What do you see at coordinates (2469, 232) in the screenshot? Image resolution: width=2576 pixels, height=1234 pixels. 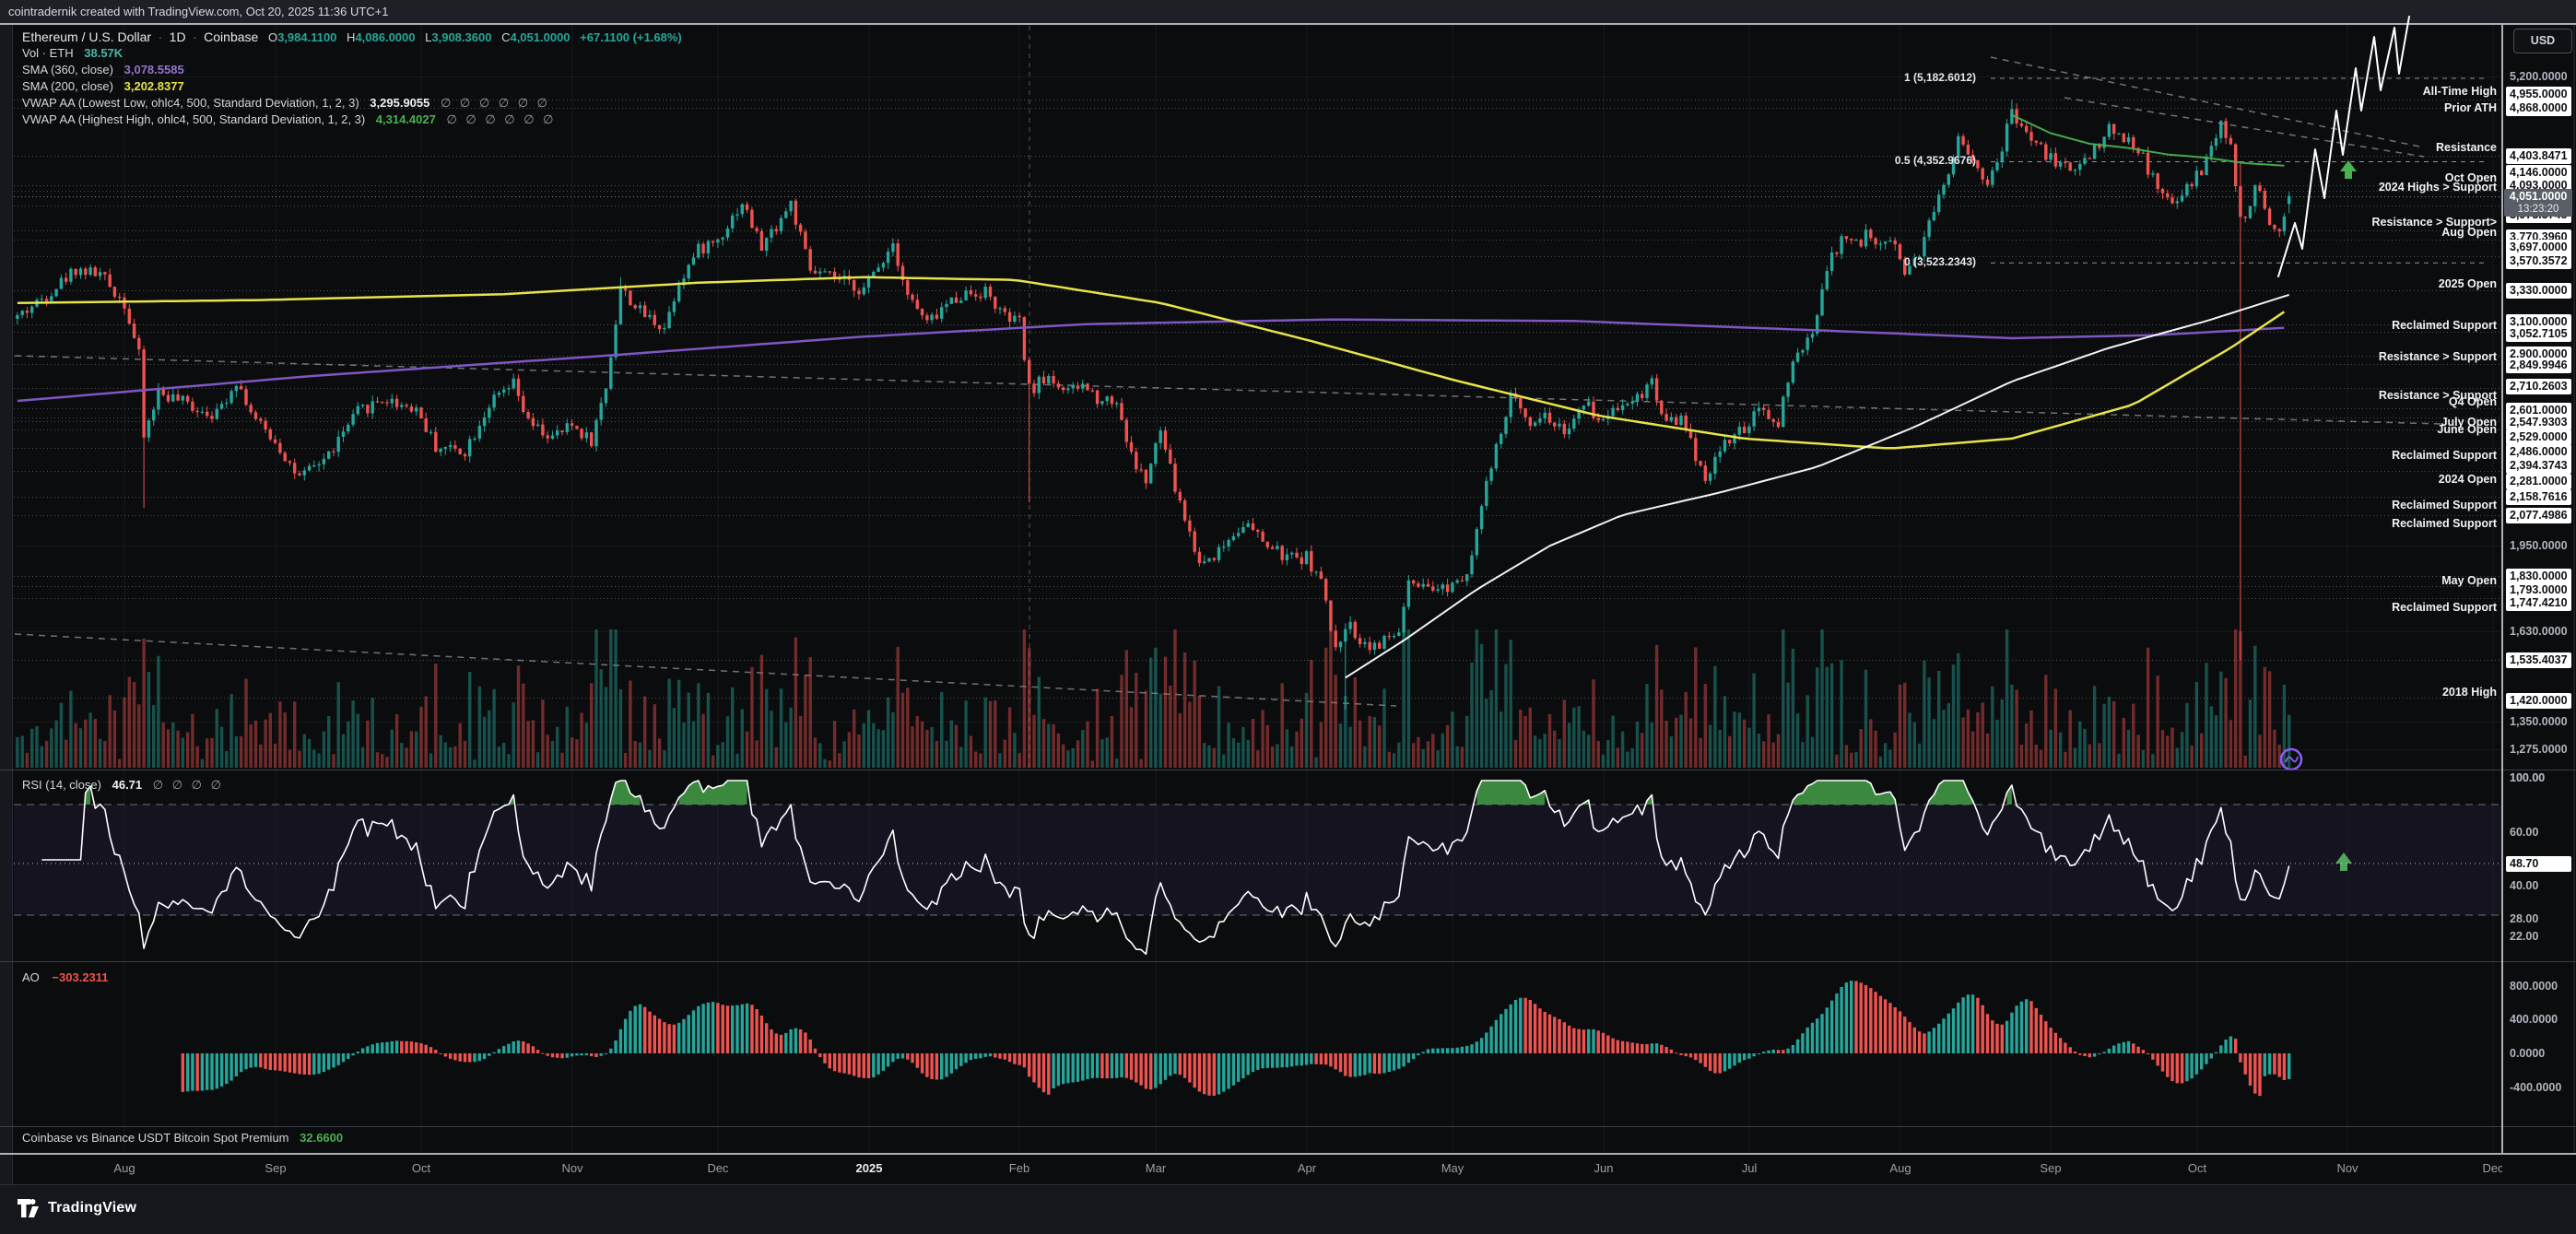 I see `level-annotation: Aug Open` at bounding box center [2469, 232].